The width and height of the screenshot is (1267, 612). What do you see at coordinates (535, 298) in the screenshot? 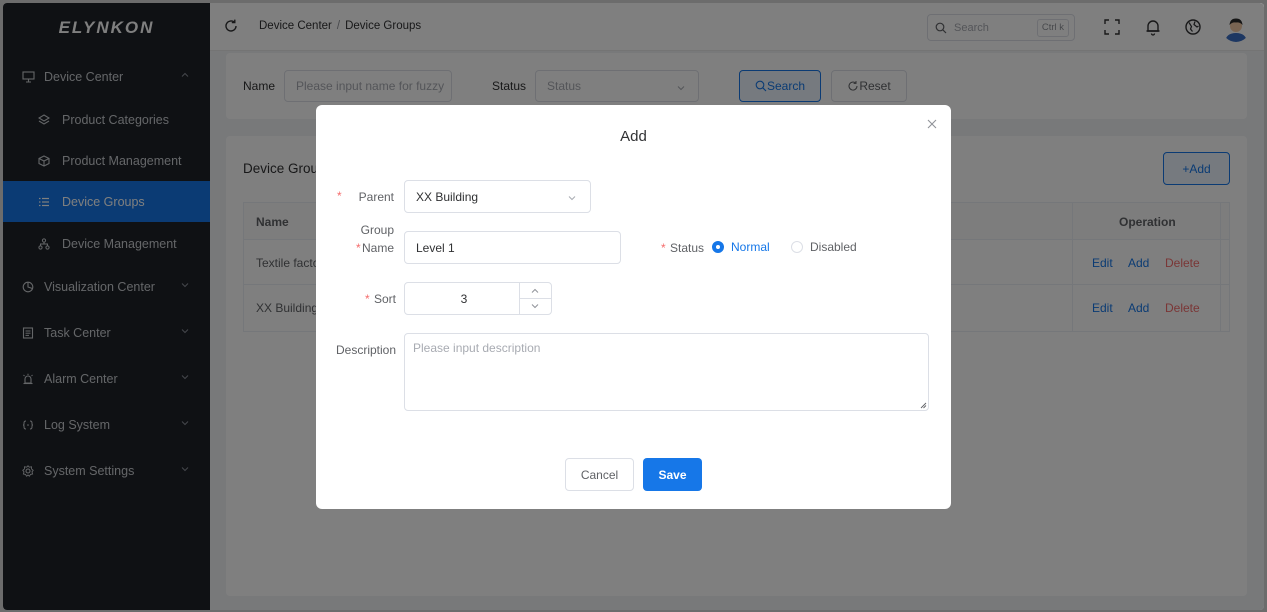
I see `stepper-divider` at bounding box center [535, 298].